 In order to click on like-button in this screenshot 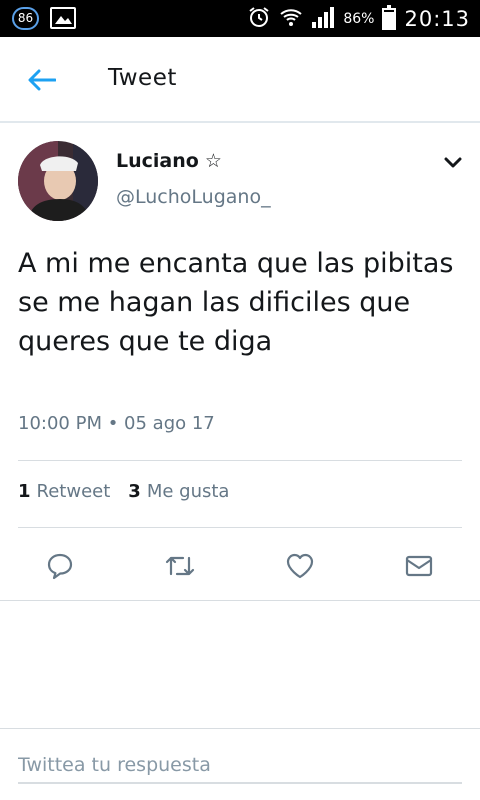, I will do `click(300, 566)`.